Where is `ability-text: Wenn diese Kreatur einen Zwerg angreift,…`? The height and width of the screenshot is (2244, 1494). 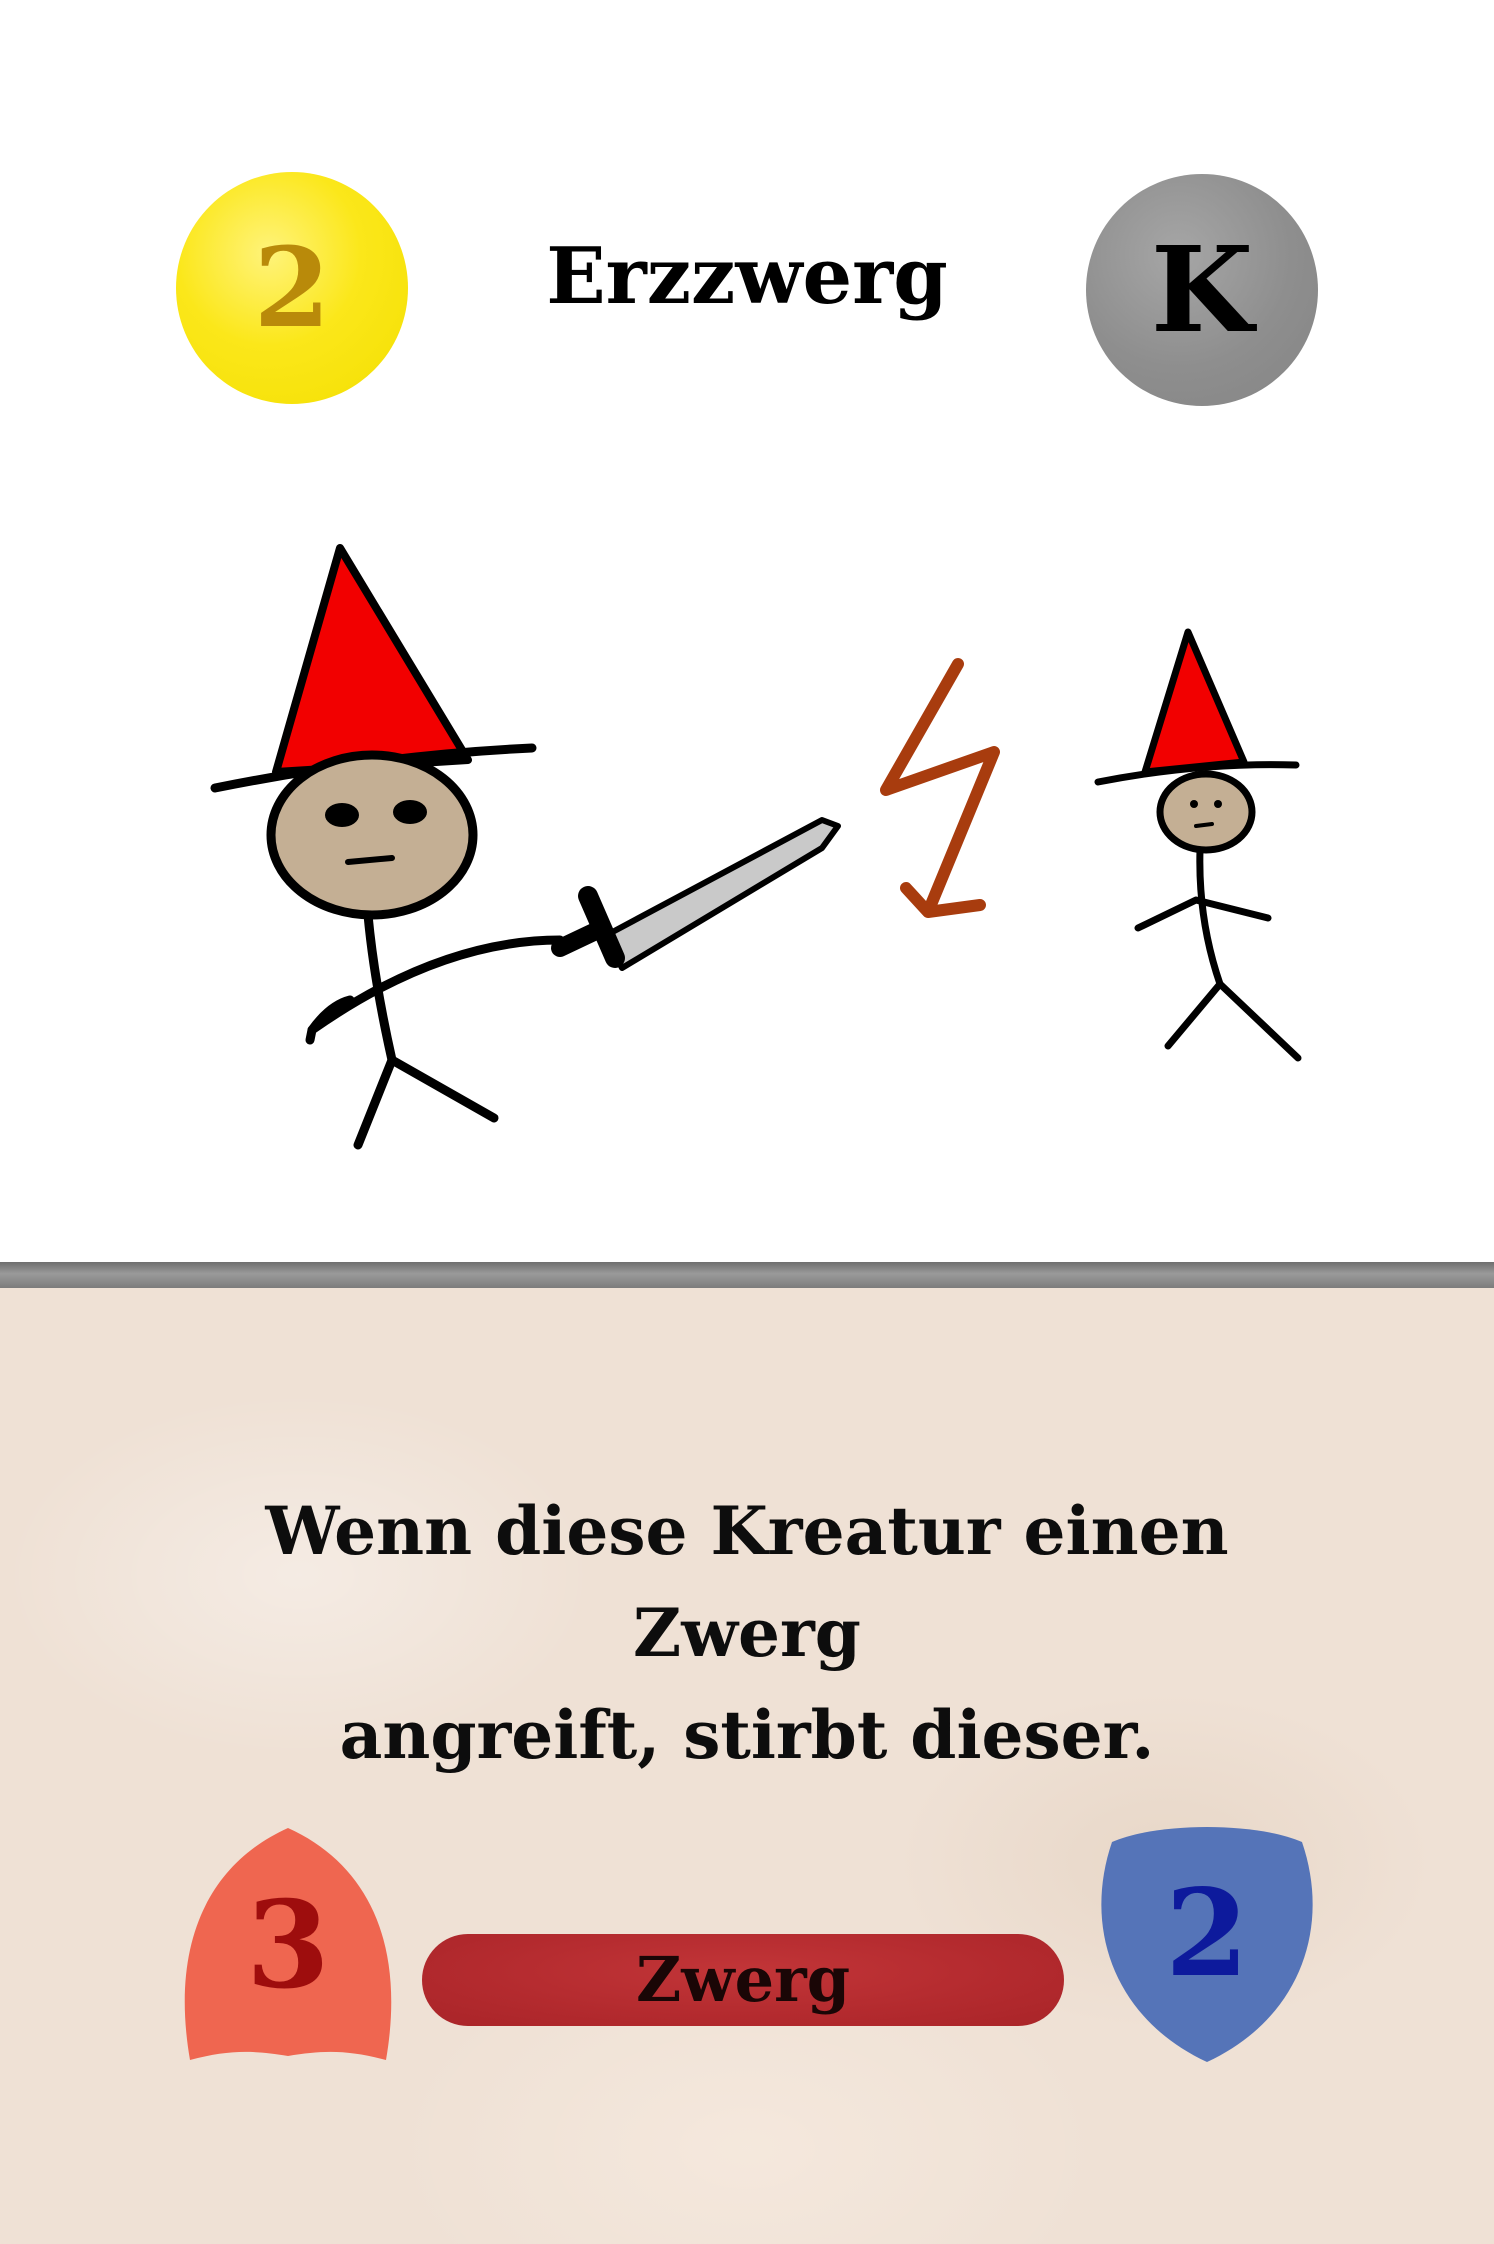
ability-text: Wenn diese Kreatur einen Zwerg angreift,… is located at coordinates (747, 1633).